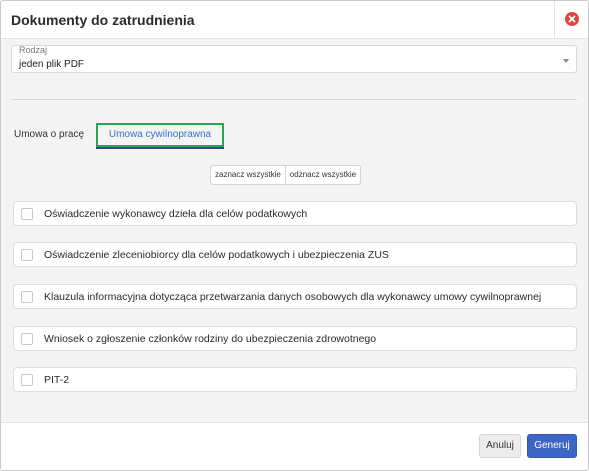 Image resolution: width=589 pixels, height=471 pixels. Describe the element at coordinates (572, 19) in the screenshot. I see `close-icon` at that location.